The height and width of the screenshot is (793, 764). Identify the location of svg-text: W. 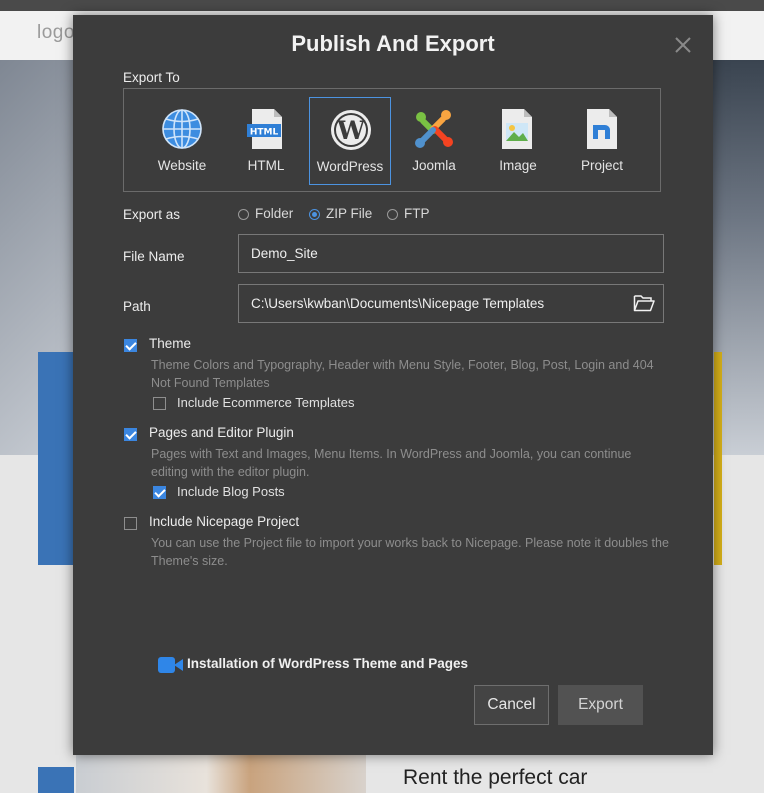
(351, 130).